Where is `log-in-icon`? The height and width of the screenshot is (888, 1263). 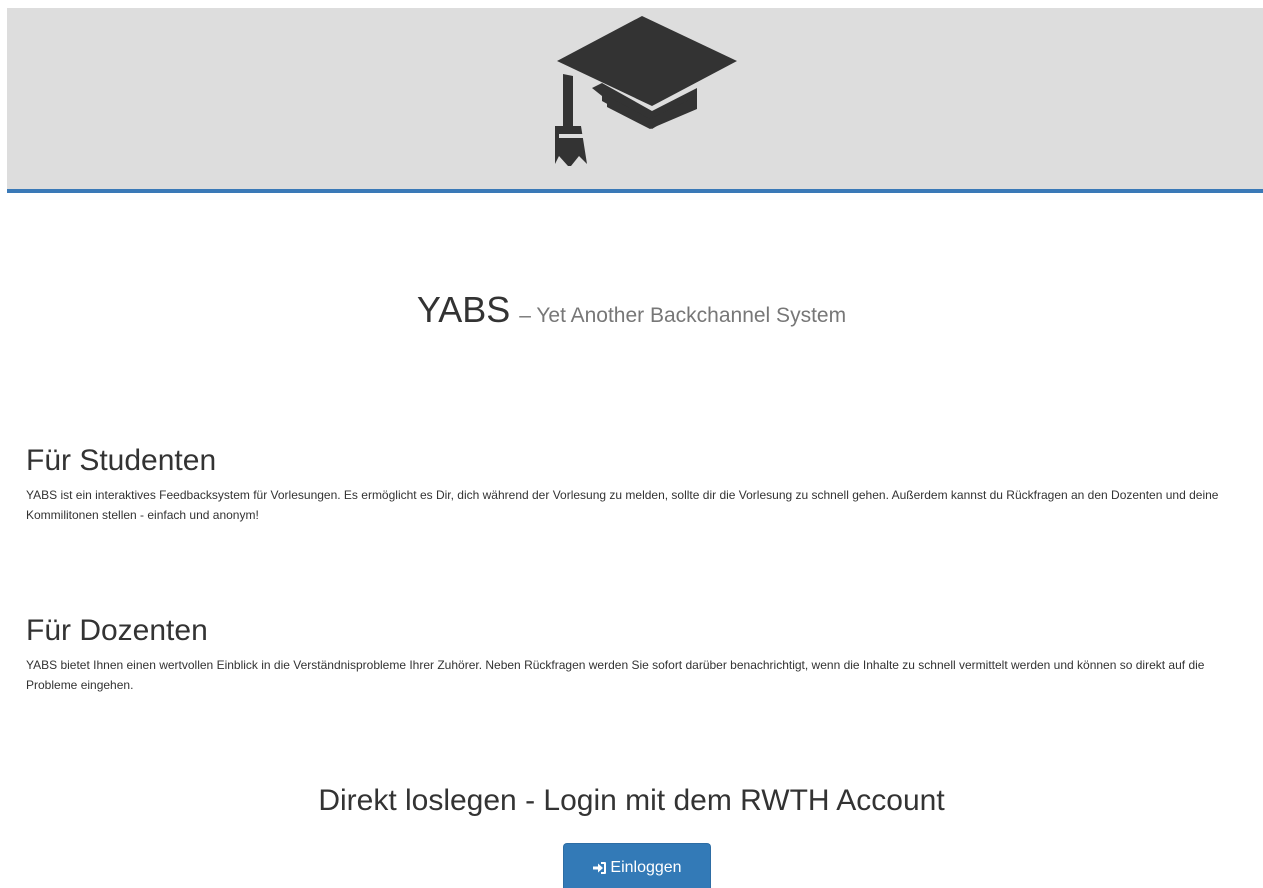 log-in-icon is located at coordinates (600, 868).